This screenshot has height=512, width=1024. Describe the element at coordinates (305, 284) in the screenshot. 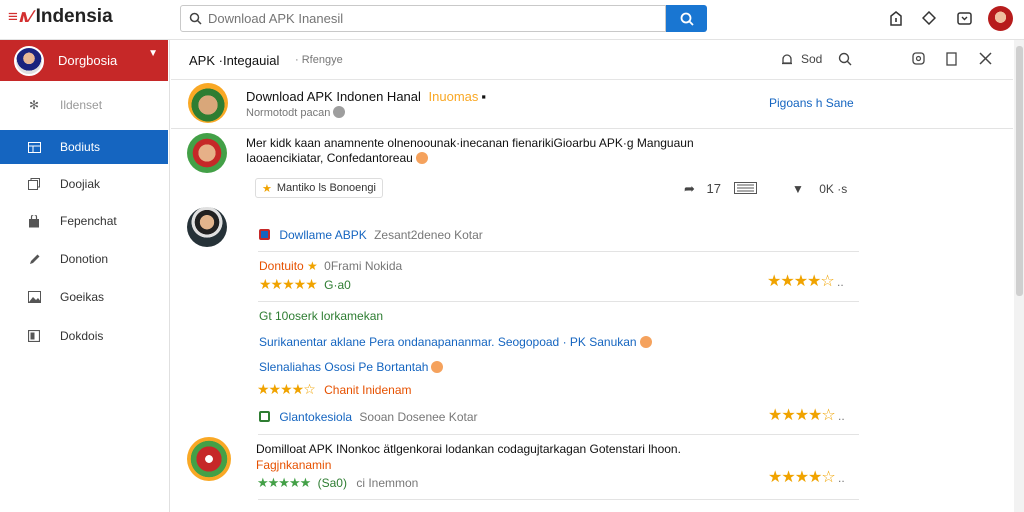

I see `rating-row: ★★★★★ G·a0` at that location.